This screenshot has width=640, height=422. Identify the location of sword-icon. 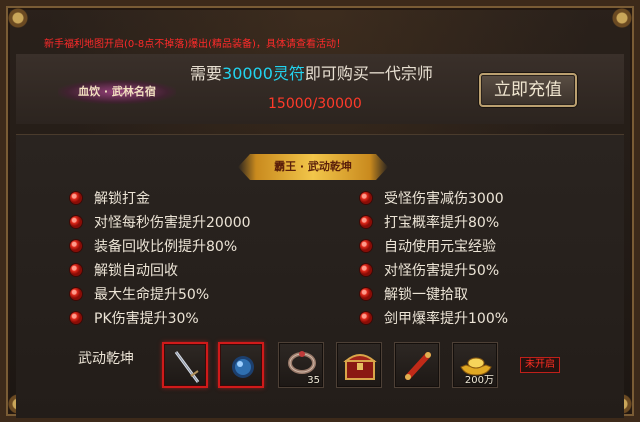
(187, 367).